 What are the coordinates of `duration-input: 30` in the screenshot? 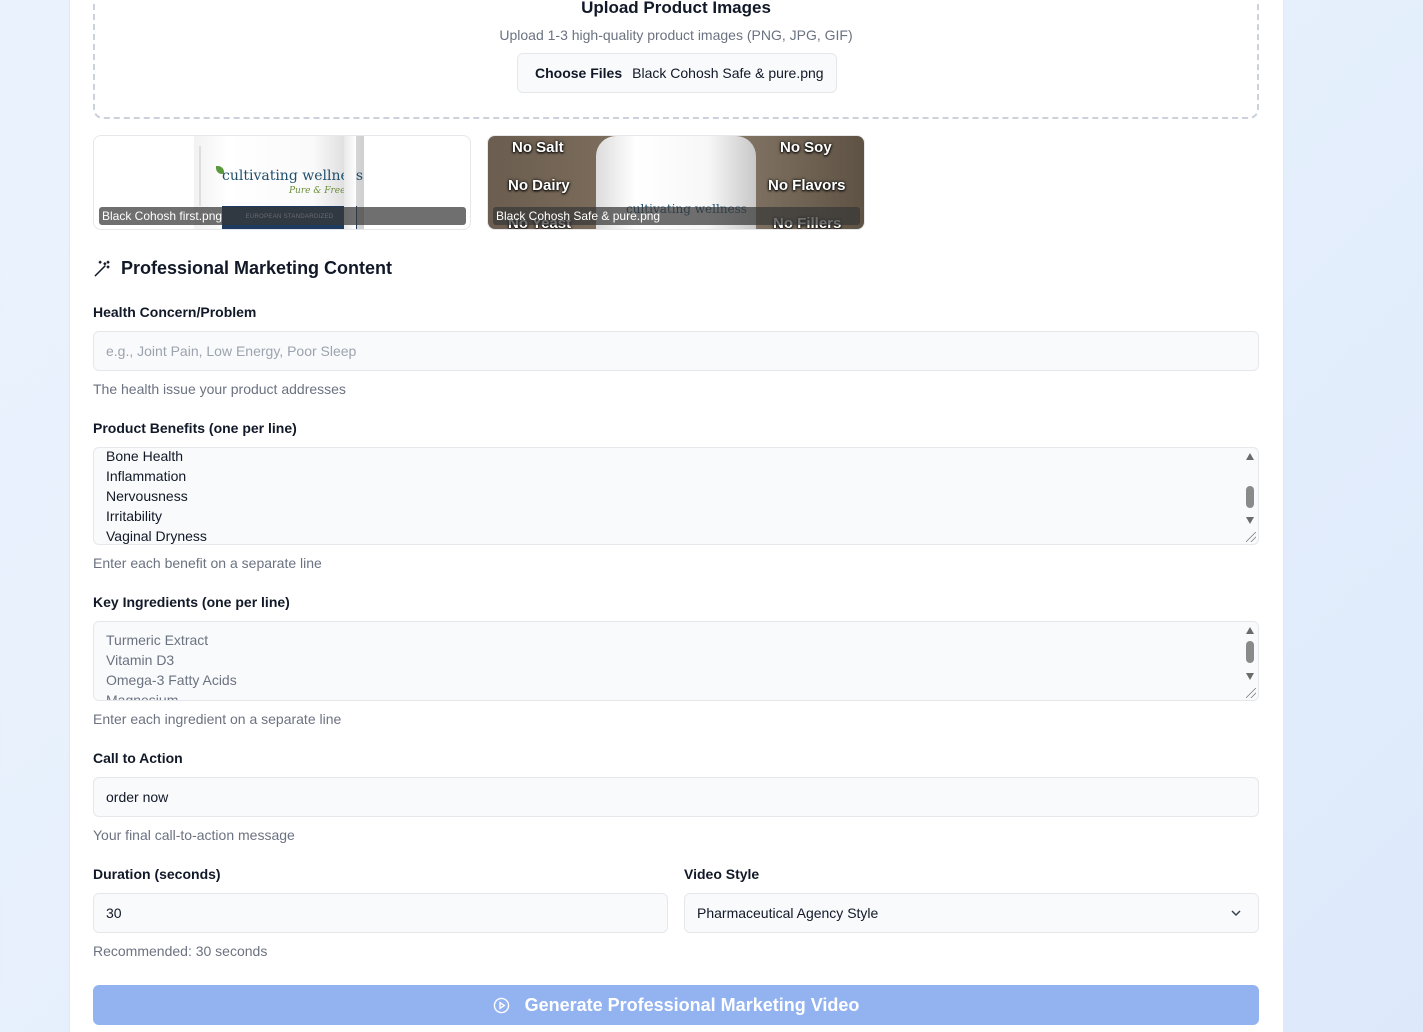 It's located at (380, 913).